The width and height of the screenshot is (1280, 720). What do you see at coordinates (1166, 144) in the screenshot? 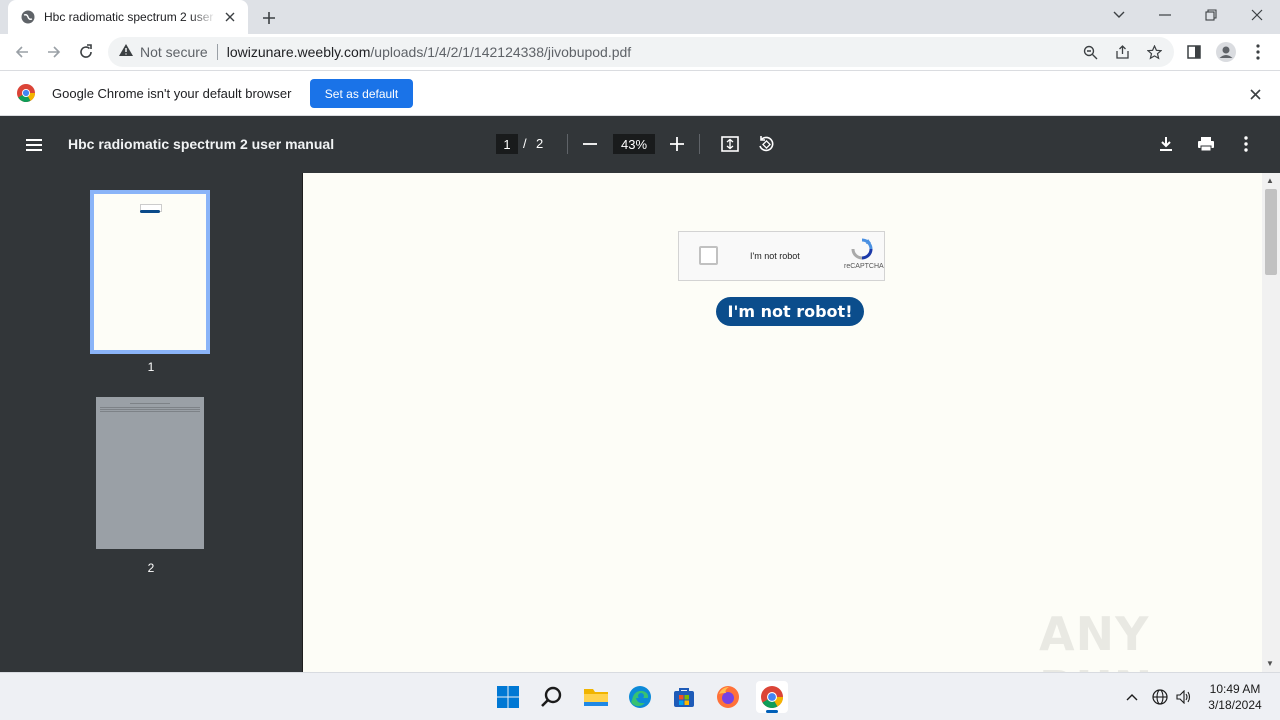
I see `download-icon` at bounding box center [1166, 144].